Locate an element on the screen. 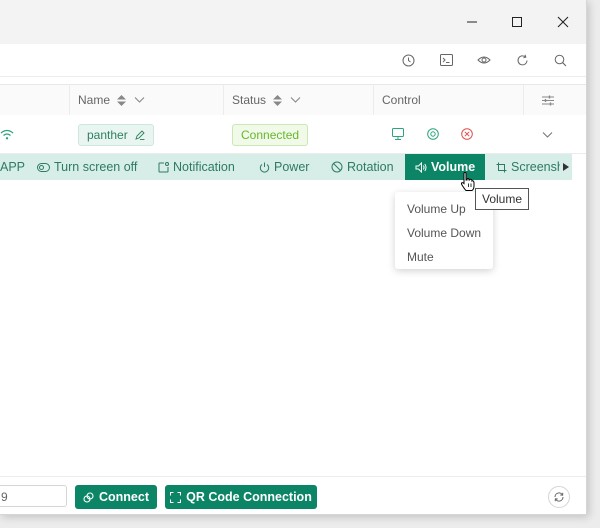  column-header-name: Name is located at coordinates (111, 100).